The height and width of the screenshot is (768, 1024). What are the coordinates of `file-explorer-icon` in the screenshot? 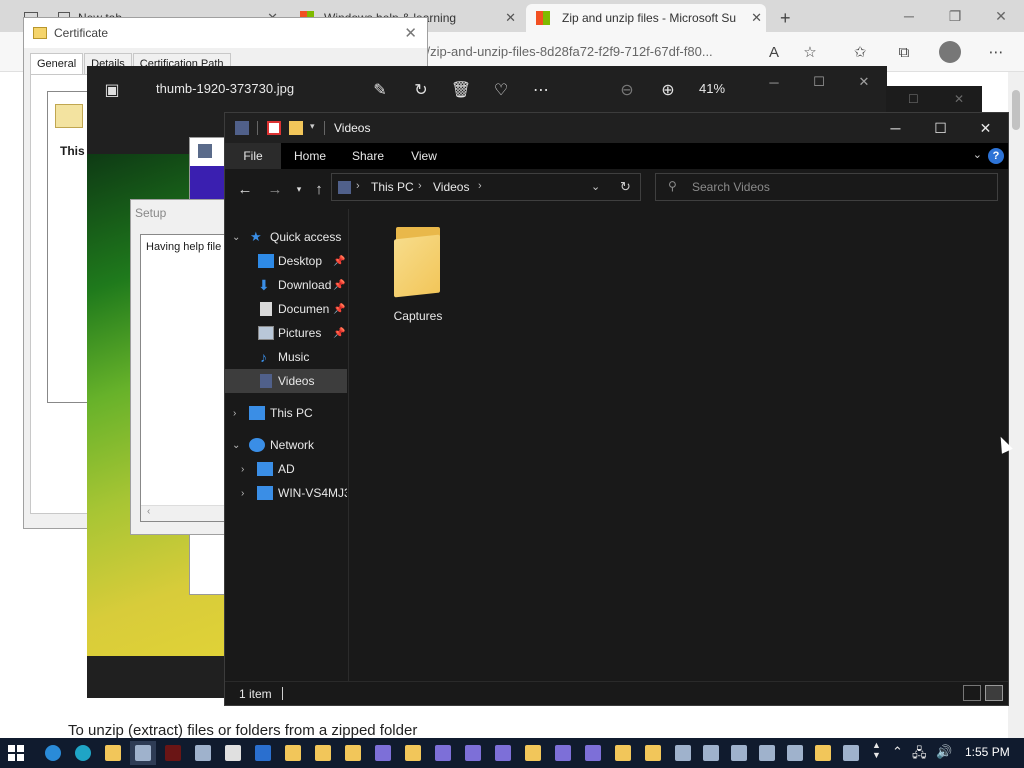 It's located at (113, 753).